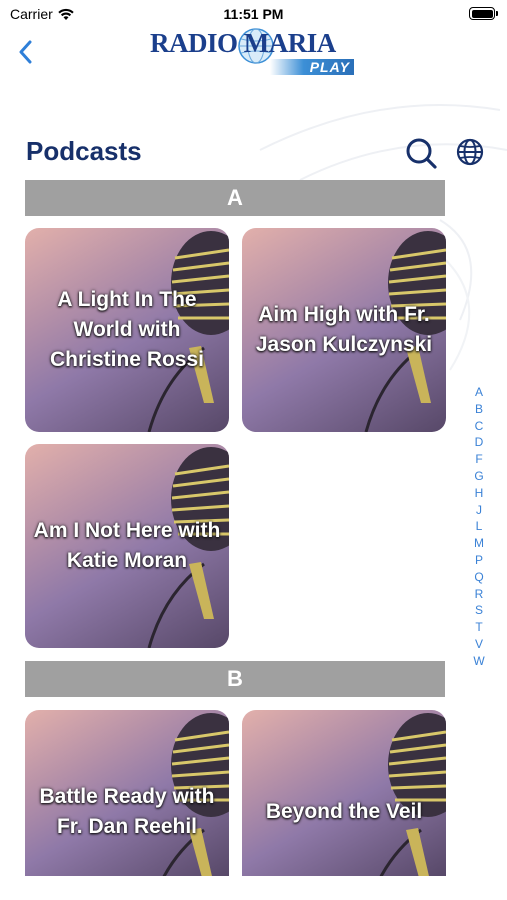 This screenshot has width=507, height=900. I want to click on status-bar: Carrier 11:51 PM, so click(253, 14).